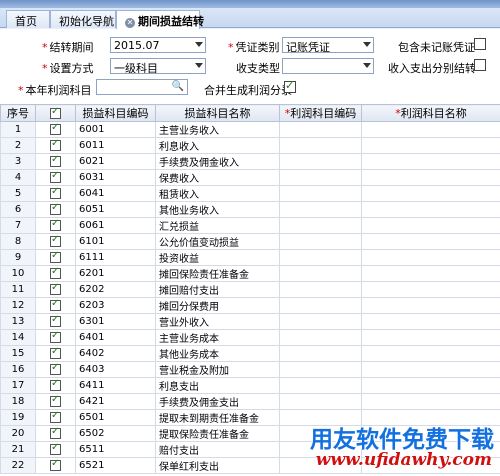 This screenshot has height=476, width=500. I want to click on table-row: 12 6203摊回分保费用, so click(250, 305).